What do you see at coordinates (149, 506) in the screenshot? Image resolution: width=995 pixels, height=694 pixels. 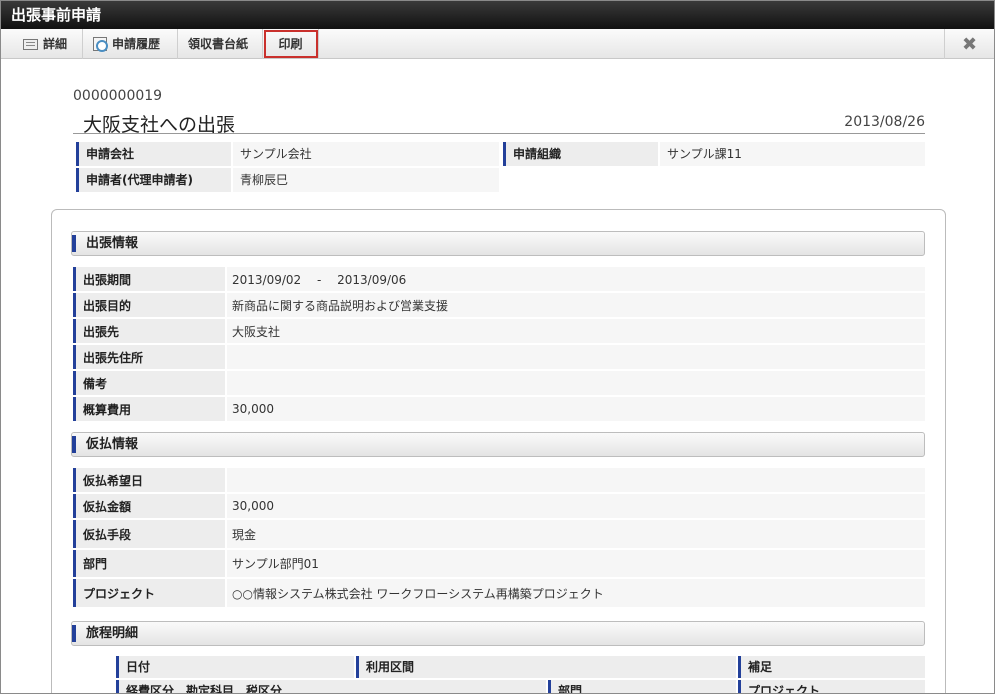 I see `advance-row-label: 仮払金額` at bounding box center [149, 506].